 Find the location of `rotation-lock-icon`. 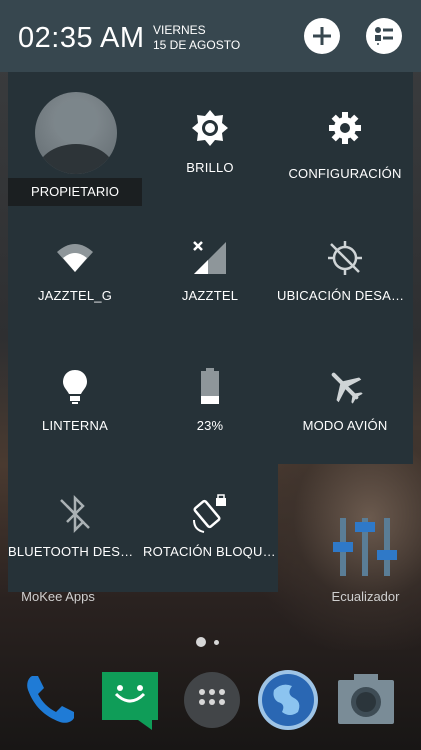

rotation-lock-icon is located at coordinates (209, 513).